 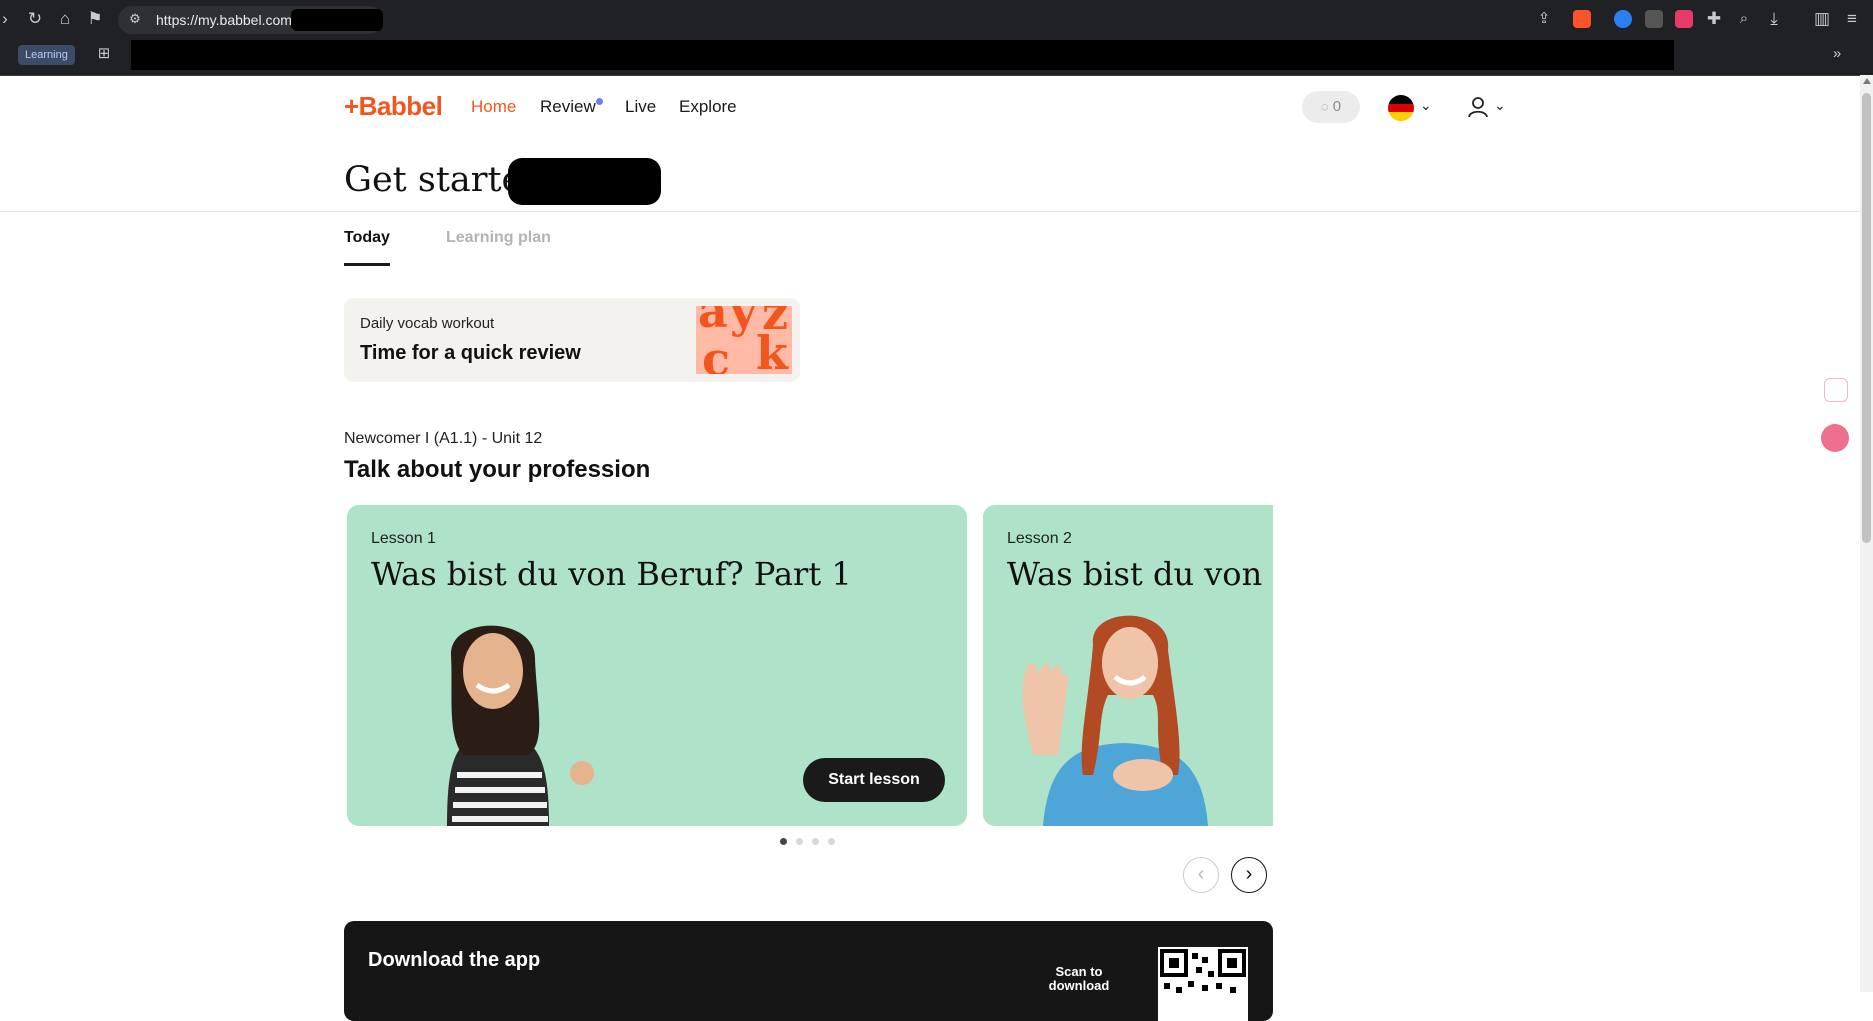 What do you see at coordinates (584, 181) in the screenshot?
I see `redacted-username` at bounding box center [584, 181].